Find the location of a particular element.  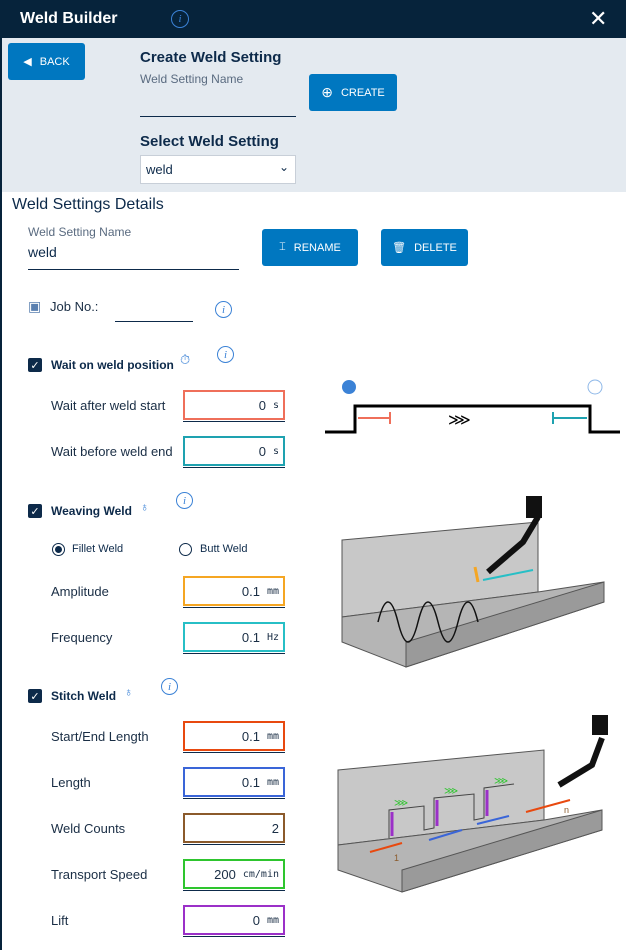

details-title: Weld Settings Details is located at coordinates (88, 204).